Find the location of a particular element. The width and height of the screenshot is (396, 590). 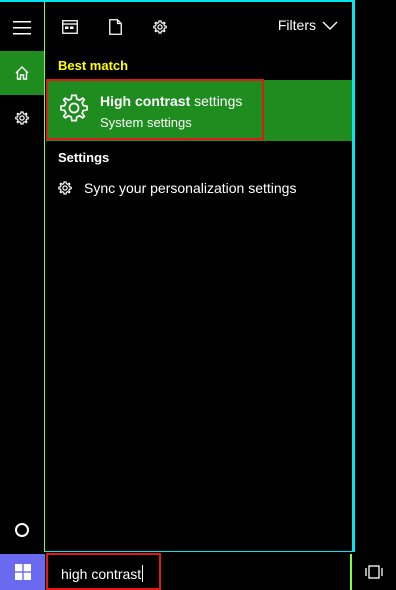

task-view-button is located at coordinates (373, 572).